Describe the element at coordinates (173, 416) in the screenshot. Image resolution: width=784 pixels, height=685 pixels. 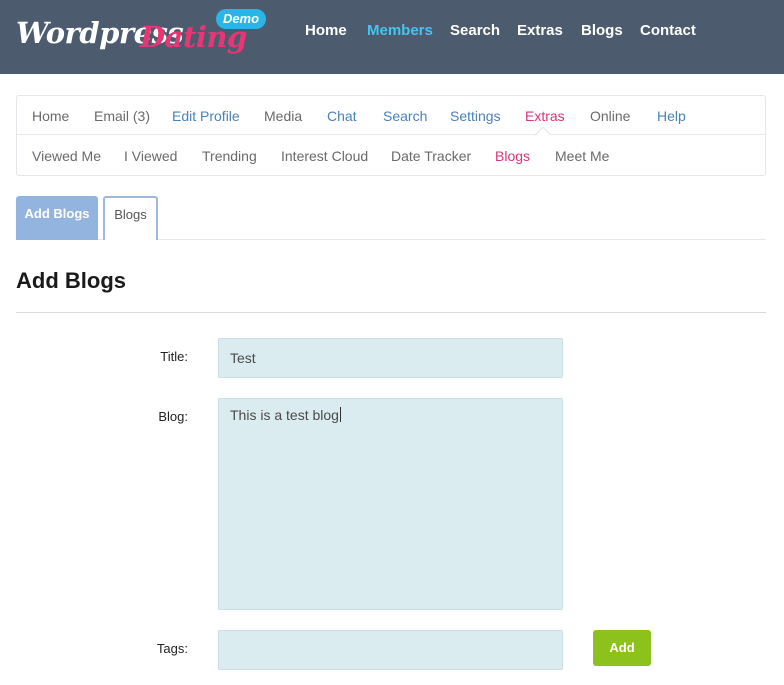
I see `blog-label: Blog:` at that location.